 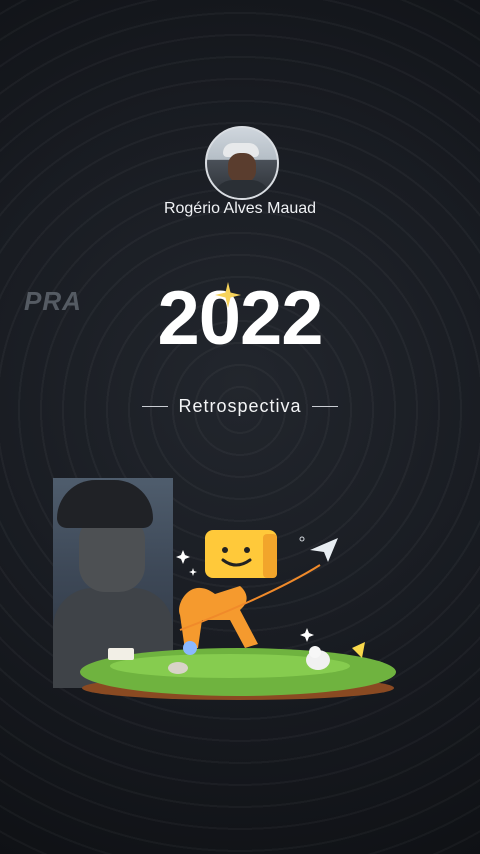 What do you see at coordinates (190, 648) in the screenshot?
I see `flower-icon` at bounding box center [190, 648].